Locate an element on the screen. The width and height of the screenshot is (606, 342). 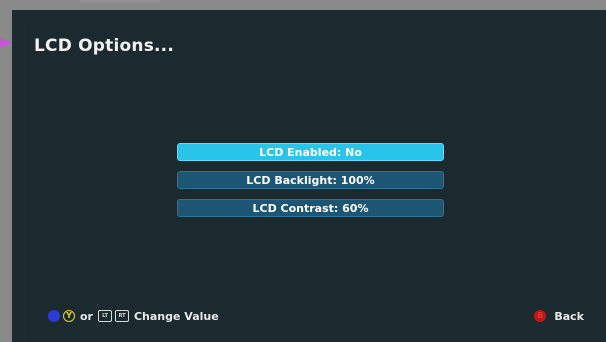
left-border is located at coordinates (6, 176).